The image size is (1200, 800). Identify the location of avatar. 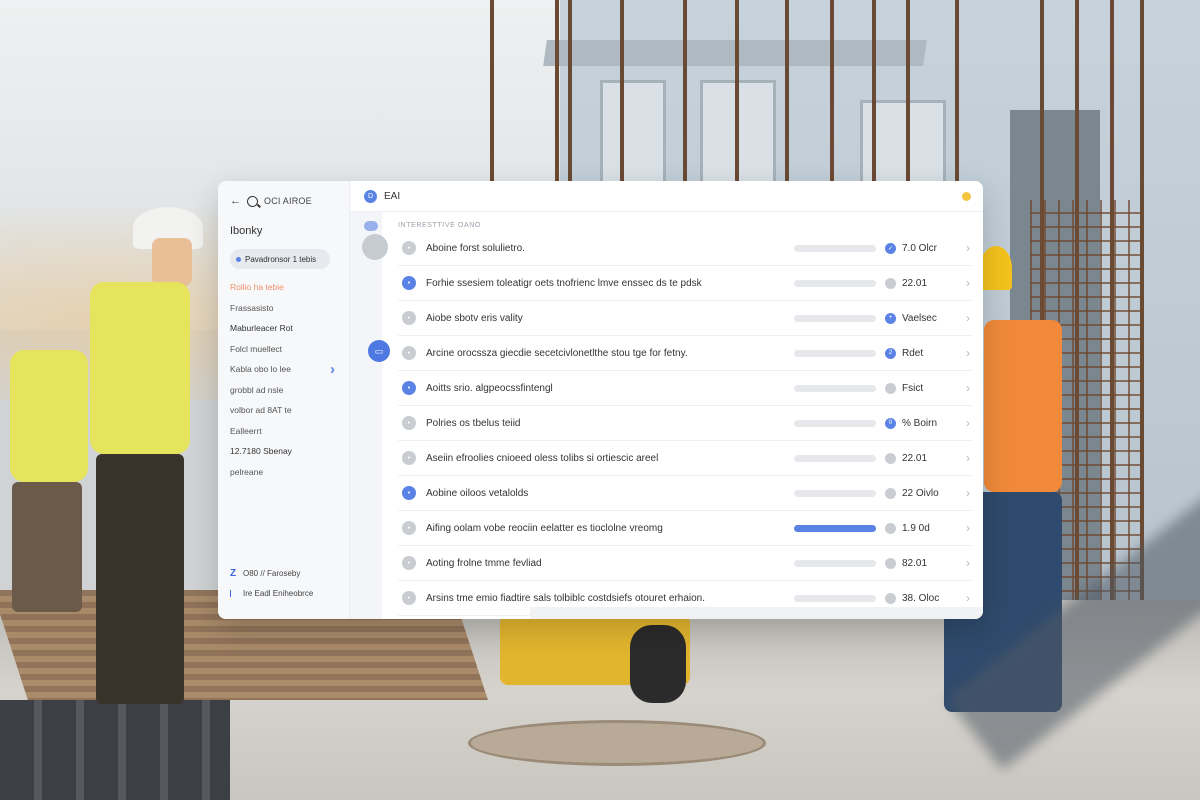
(375, 247).